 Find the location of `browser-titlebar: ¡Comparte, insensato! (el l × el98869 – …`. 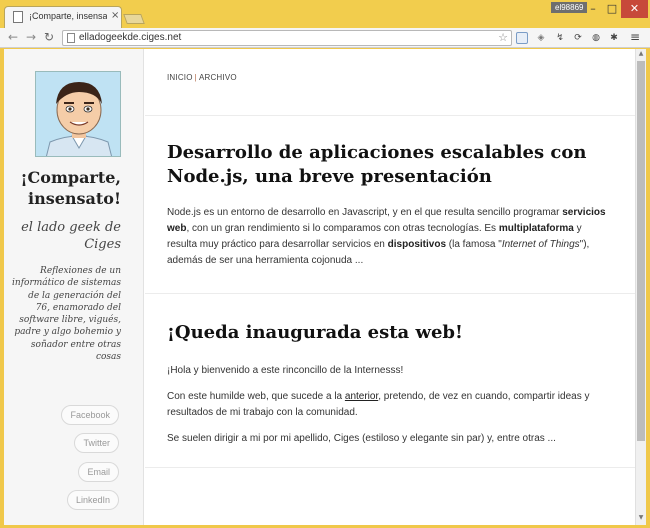

browser-titlebar: ¡Comparte, insensato! (el l × el98869 – … is located at coordinates (325, 14).